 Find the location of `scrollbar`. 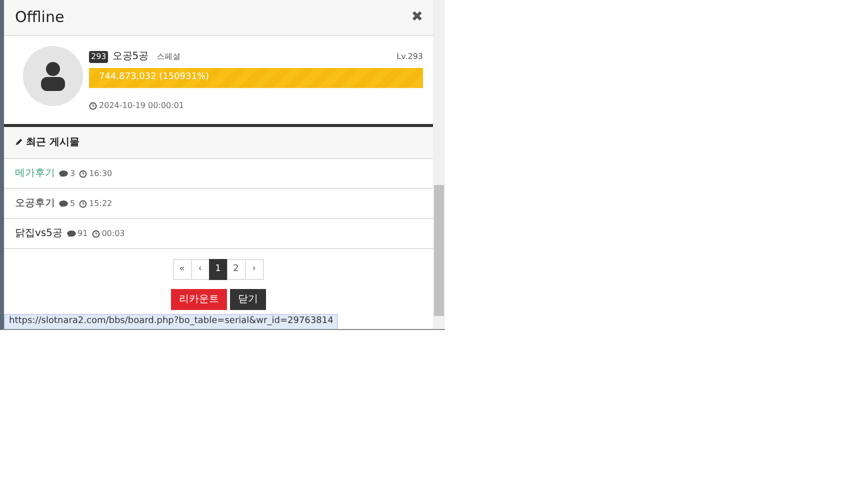

scrollbar is located at coordinates (439, 164).